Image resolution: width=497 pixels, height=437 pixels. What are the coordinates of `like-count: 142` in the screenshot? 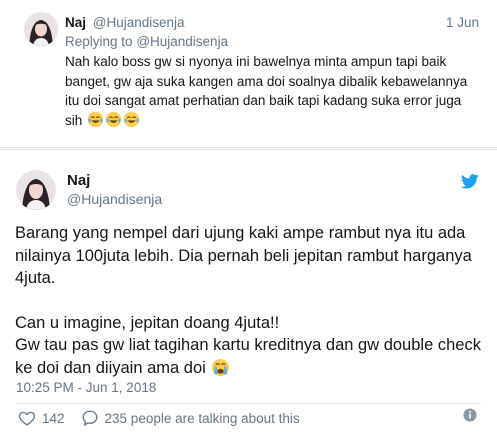 It's located at (53, 418).